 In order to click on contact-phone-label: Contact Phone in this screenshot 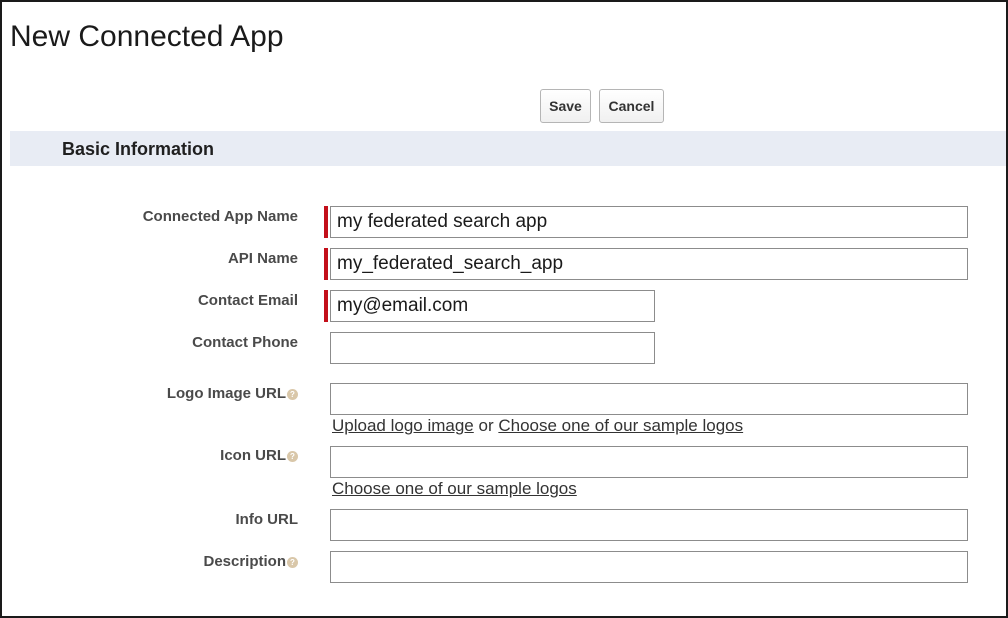, I will do `click(245, 342)`.